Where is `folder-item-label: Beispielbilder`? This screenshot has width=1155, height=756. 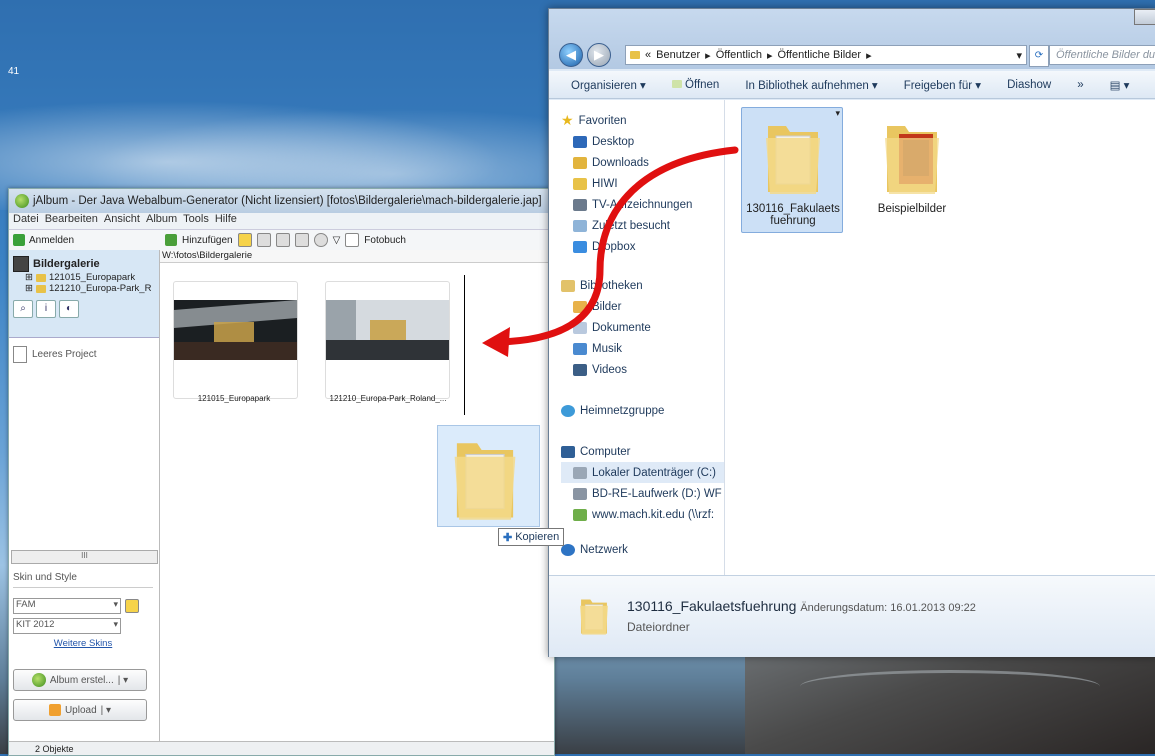 folder-item-label: Beispielbilder is located at coordinates (912, 209).